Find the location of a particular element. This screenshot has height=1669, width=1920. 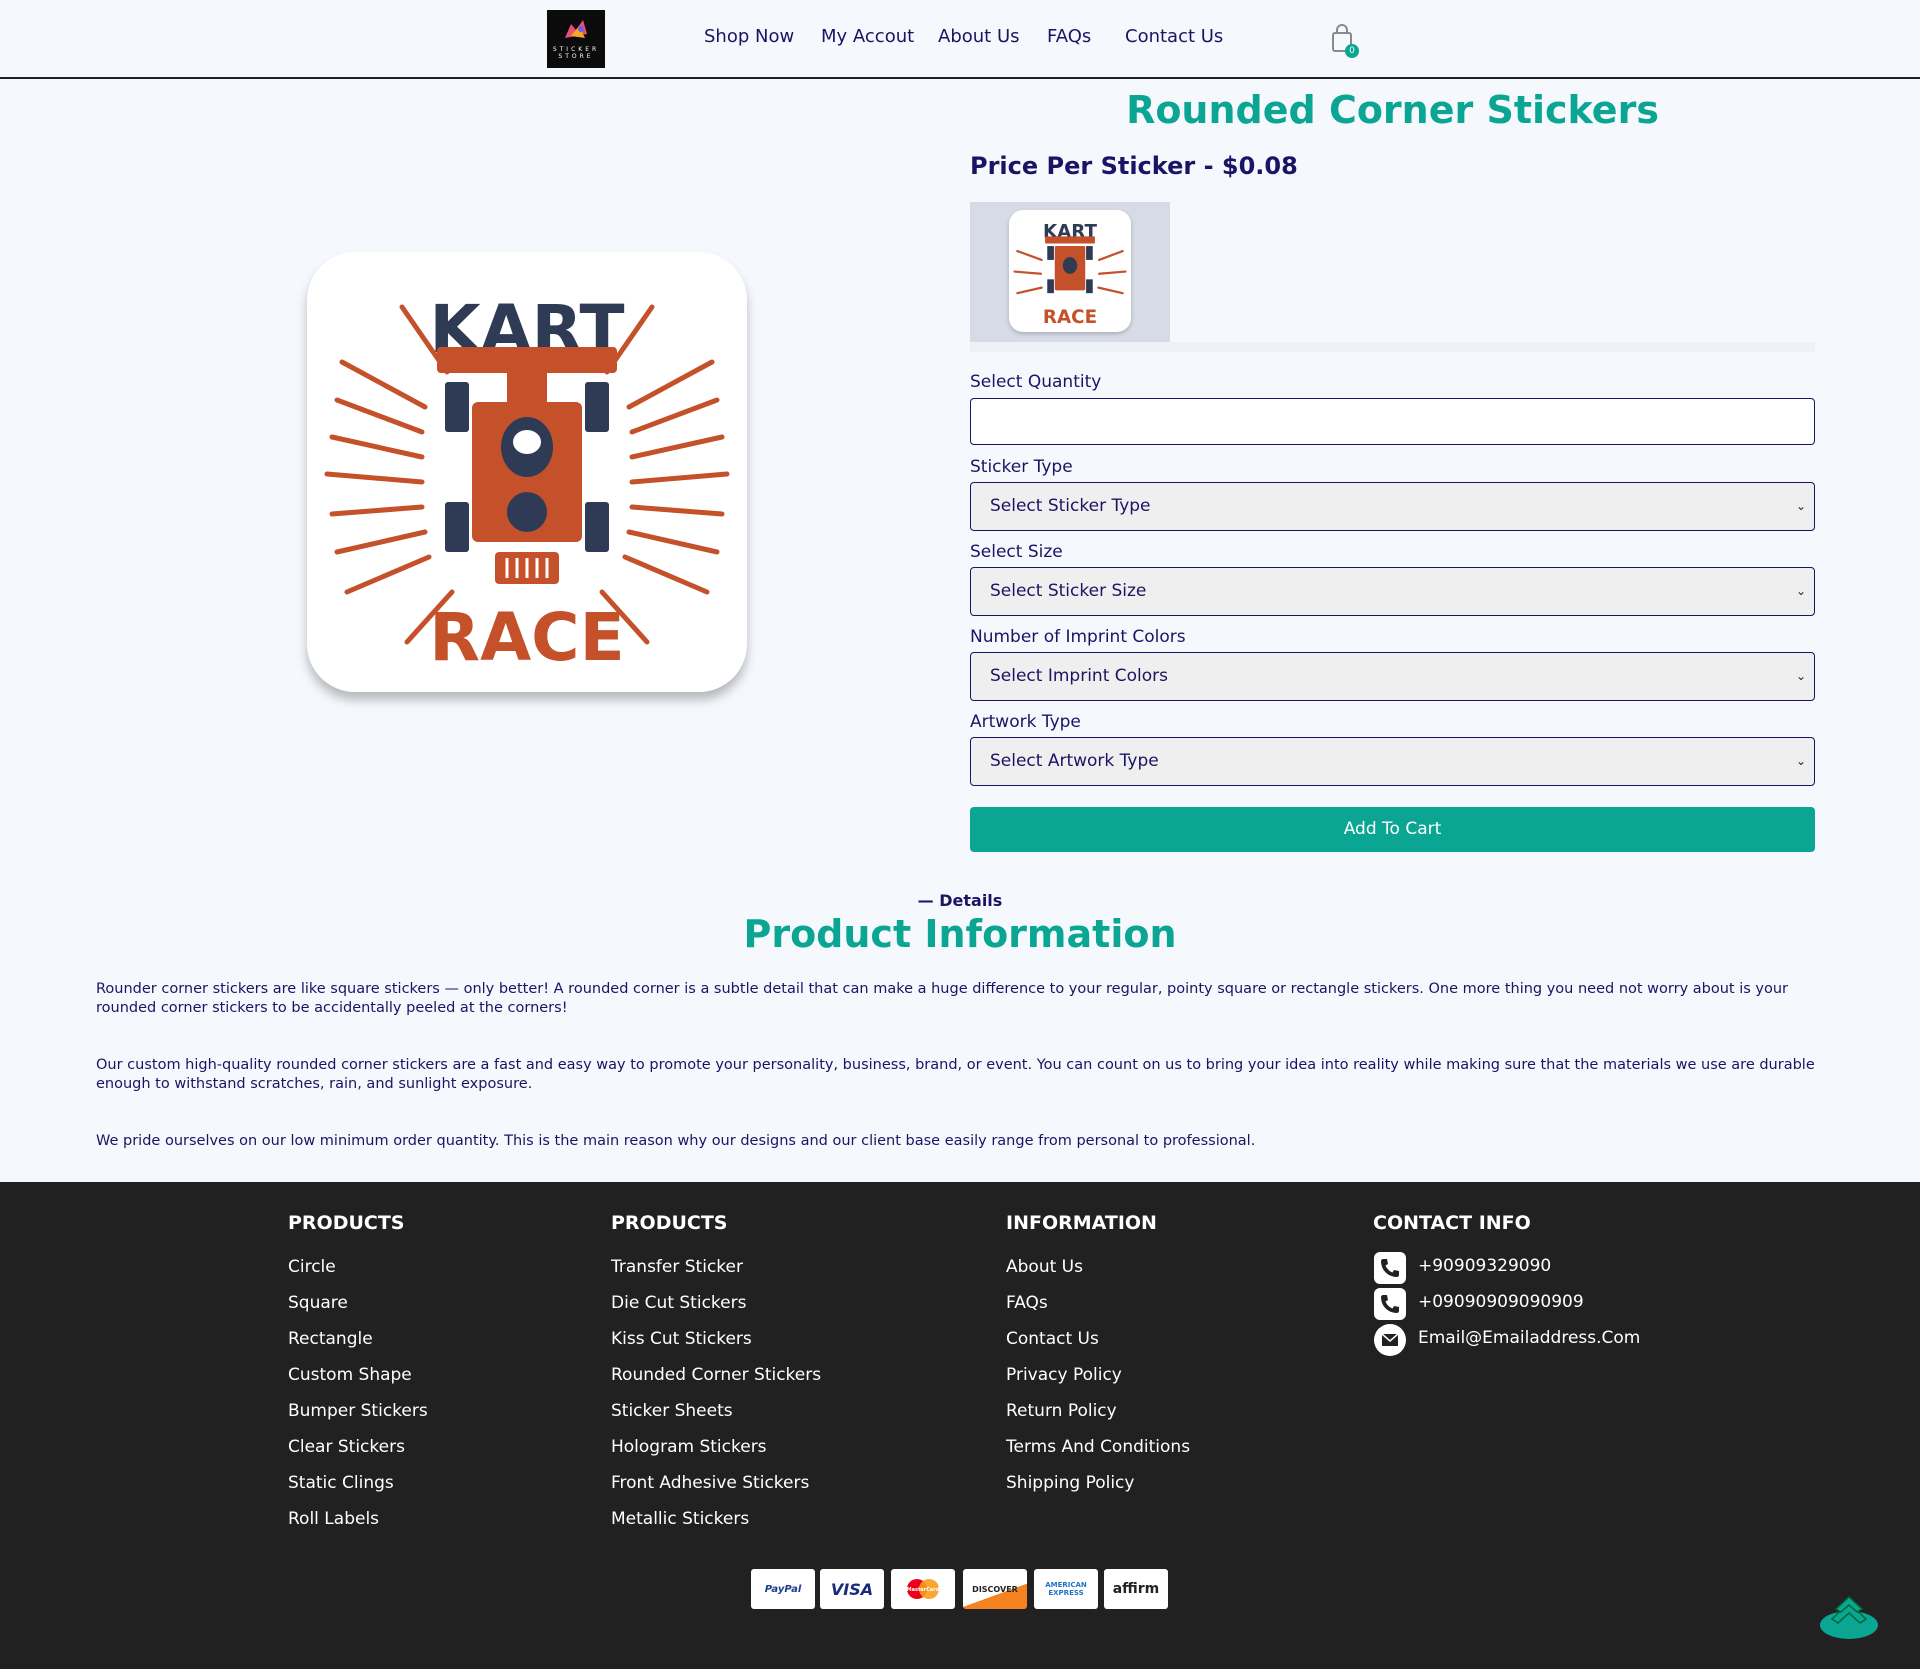

footer-link-rectangle: Rectangle is located at coordinates (330, 1339).